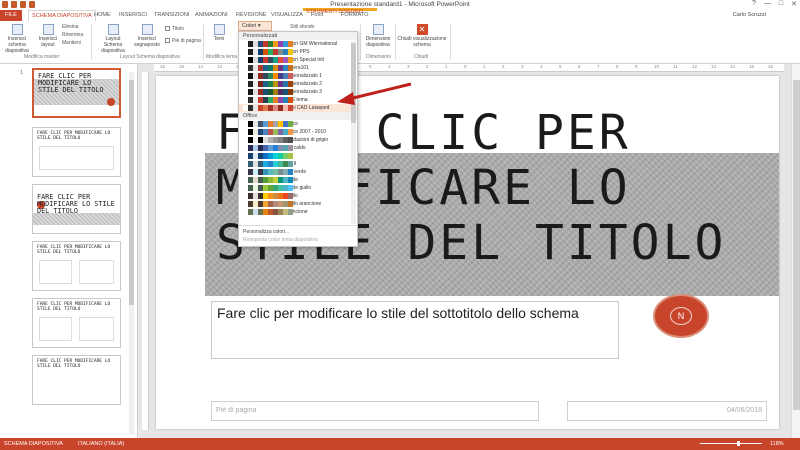 This screenshot has width=800, height=450. I want to click on colors-button: Colori ▾, so click(255, 26).